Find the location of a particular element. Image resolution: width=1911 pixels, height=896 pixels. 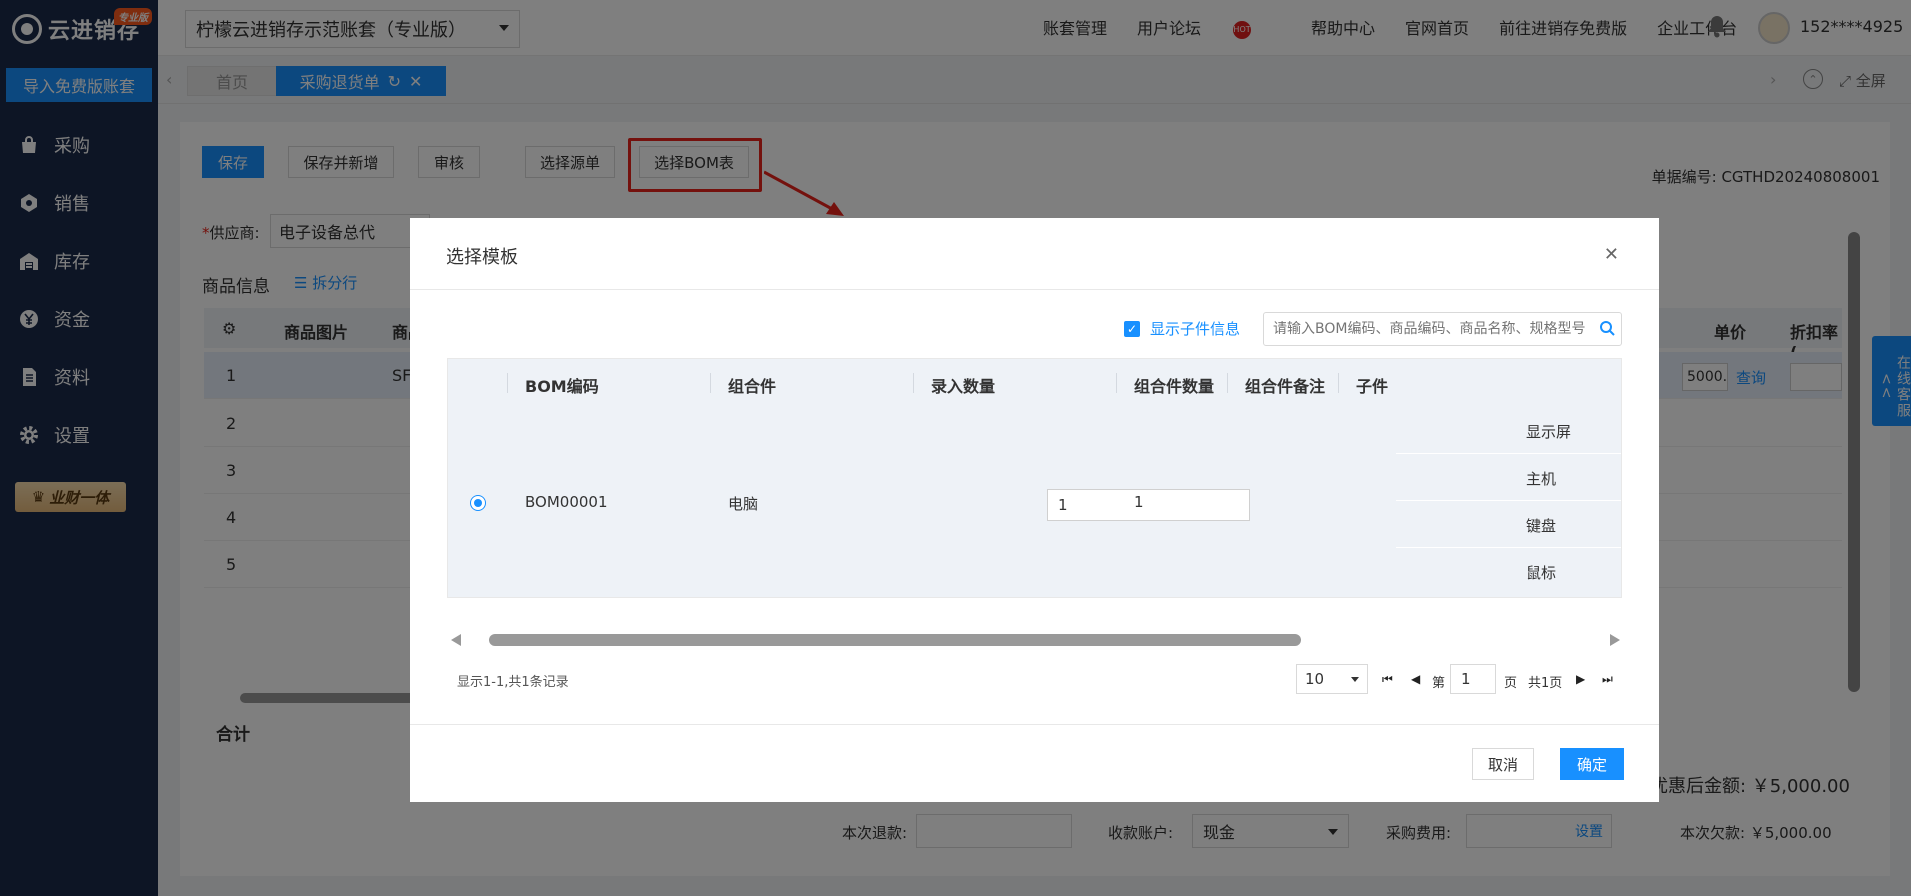

page-number-input: 1 is located at coordinates (1473, 679).